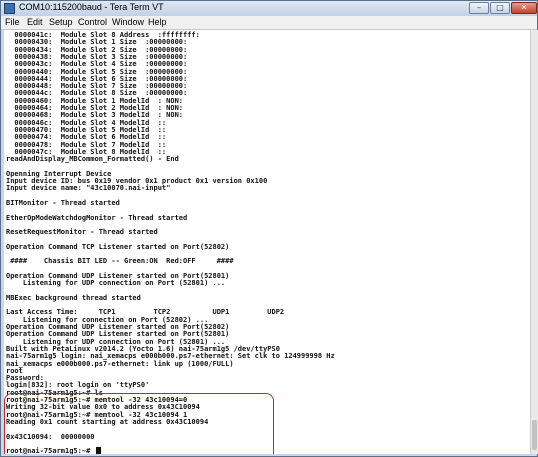 This screenshot has width=538, height=457. Describe the element at coordinates (534, 242) in the screenshot. I see `vertical-scrollbar` at that location.